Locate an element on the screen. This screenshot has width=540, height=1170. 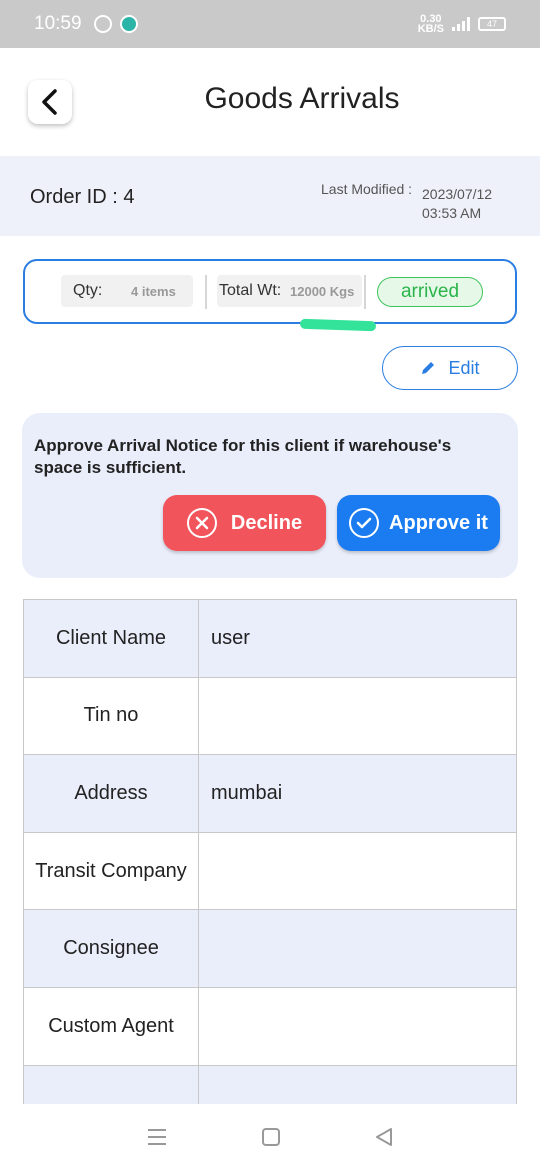
page-title: Goods Arrivals is located at coordinates (302, 98).